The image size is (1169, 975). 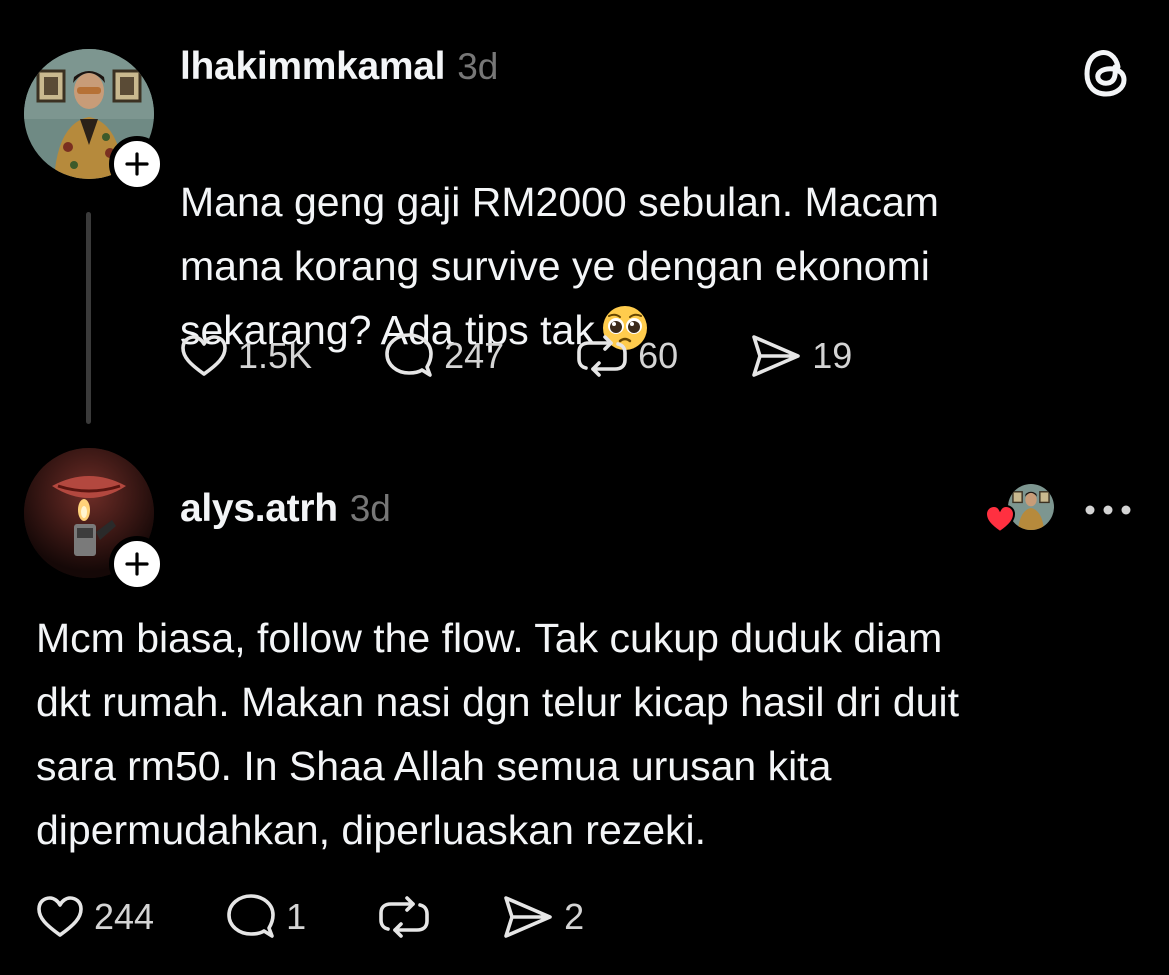 I want to click on share-count: 19, so click(x=832, y=355).